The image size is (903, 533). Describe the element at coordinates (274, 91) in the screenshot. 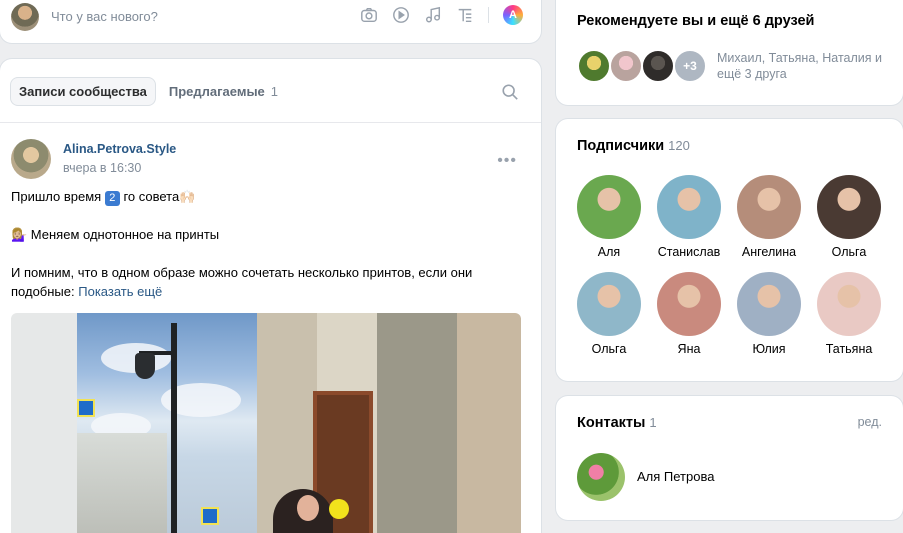

I see `tab-count: 1` at that location.